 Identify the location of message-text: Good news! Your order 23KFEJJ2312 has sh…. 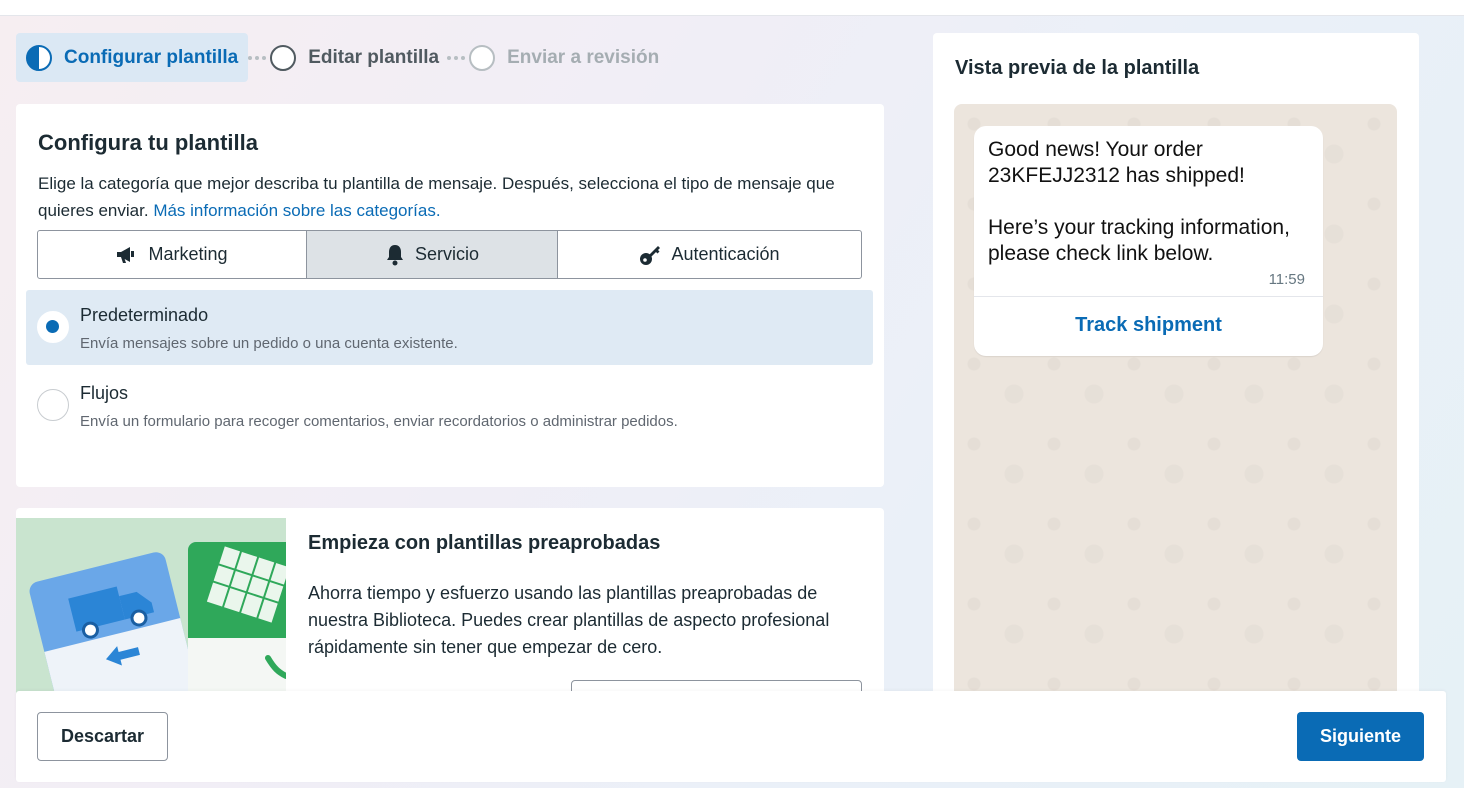
(1139, 201).